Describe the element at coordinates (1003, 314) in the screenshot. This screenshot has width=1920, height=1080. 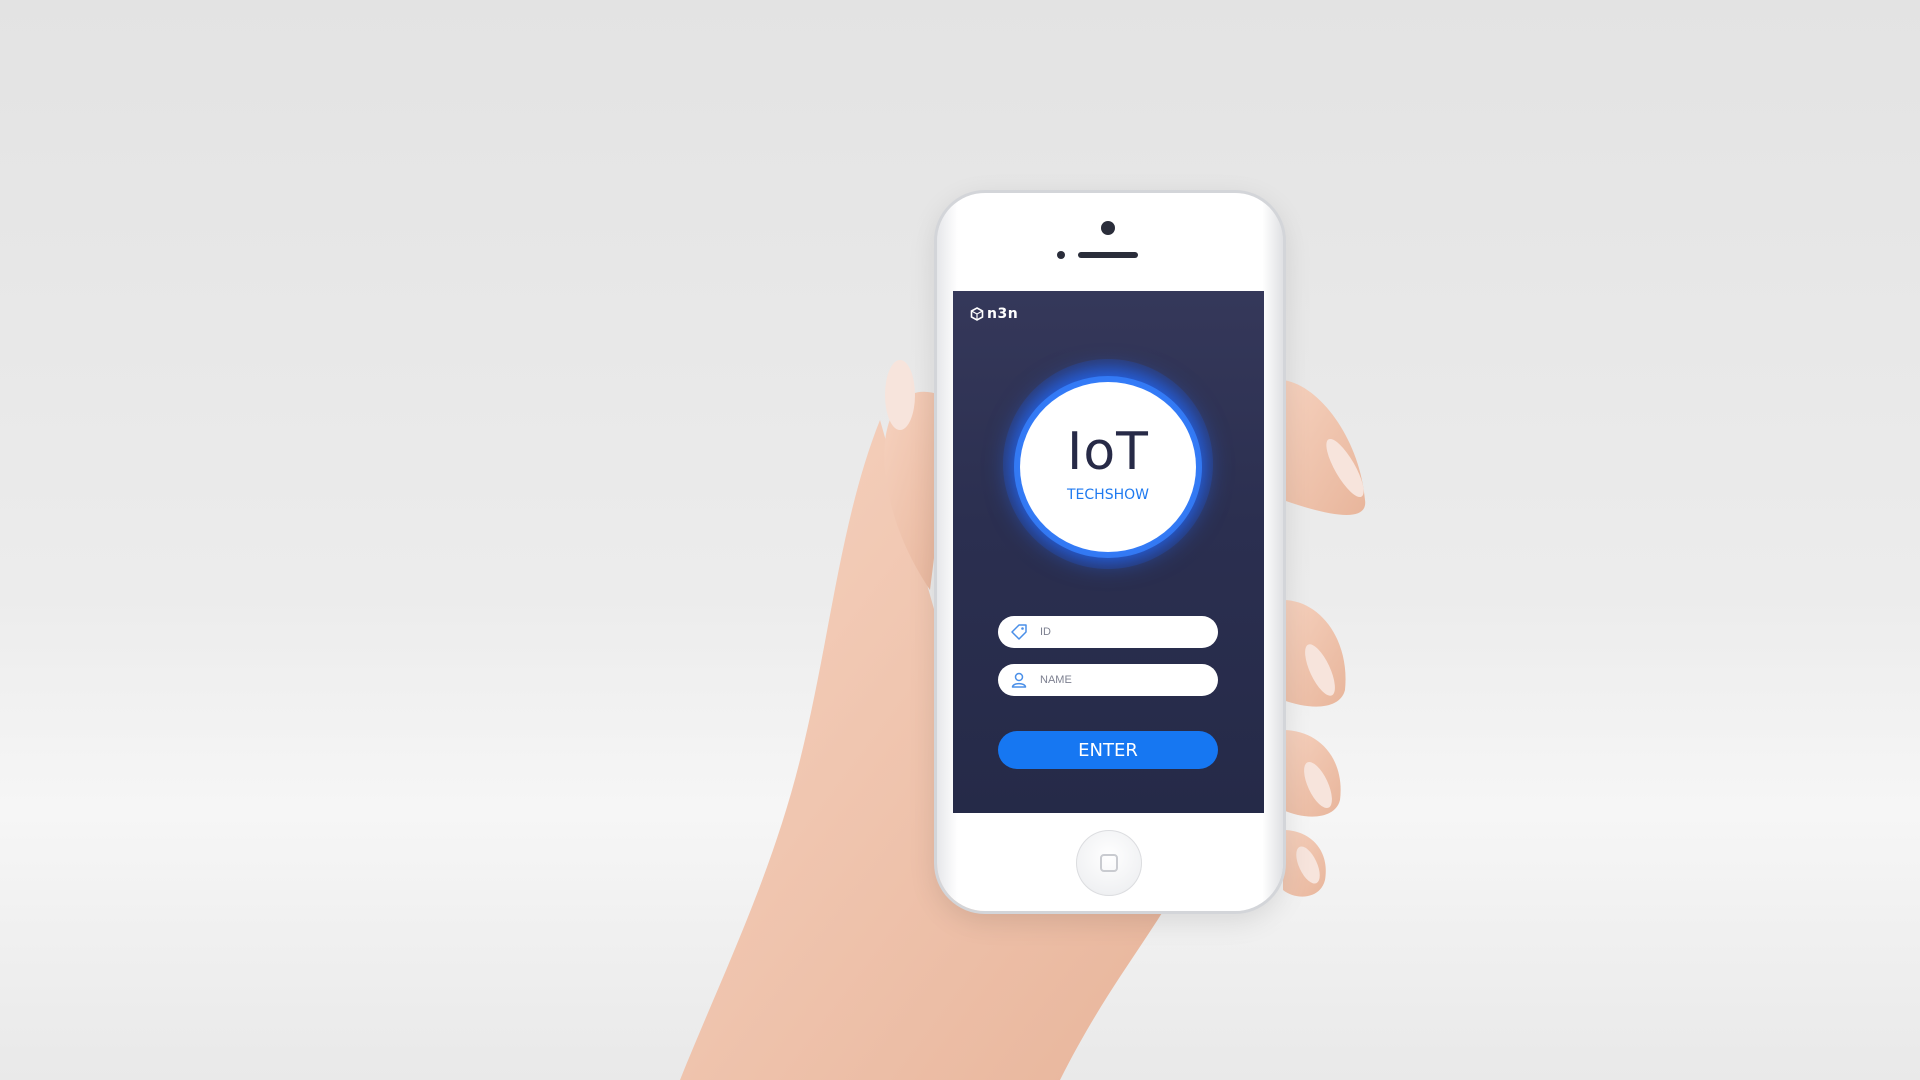
I see `brand-name: n3n` at that location.